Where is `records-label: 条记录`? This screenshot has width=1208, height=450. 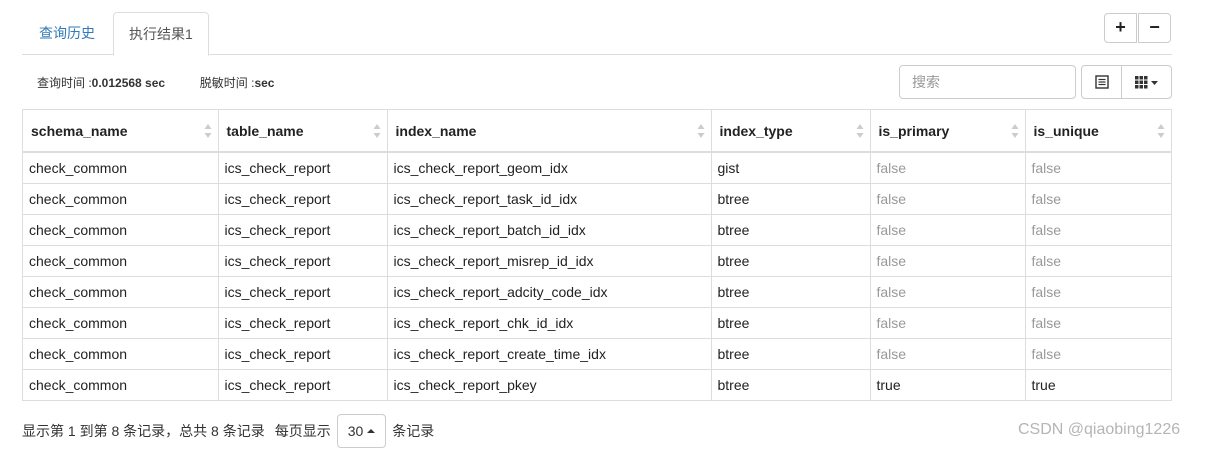
records-label: 条记录 is located at coordinates (413, 431).